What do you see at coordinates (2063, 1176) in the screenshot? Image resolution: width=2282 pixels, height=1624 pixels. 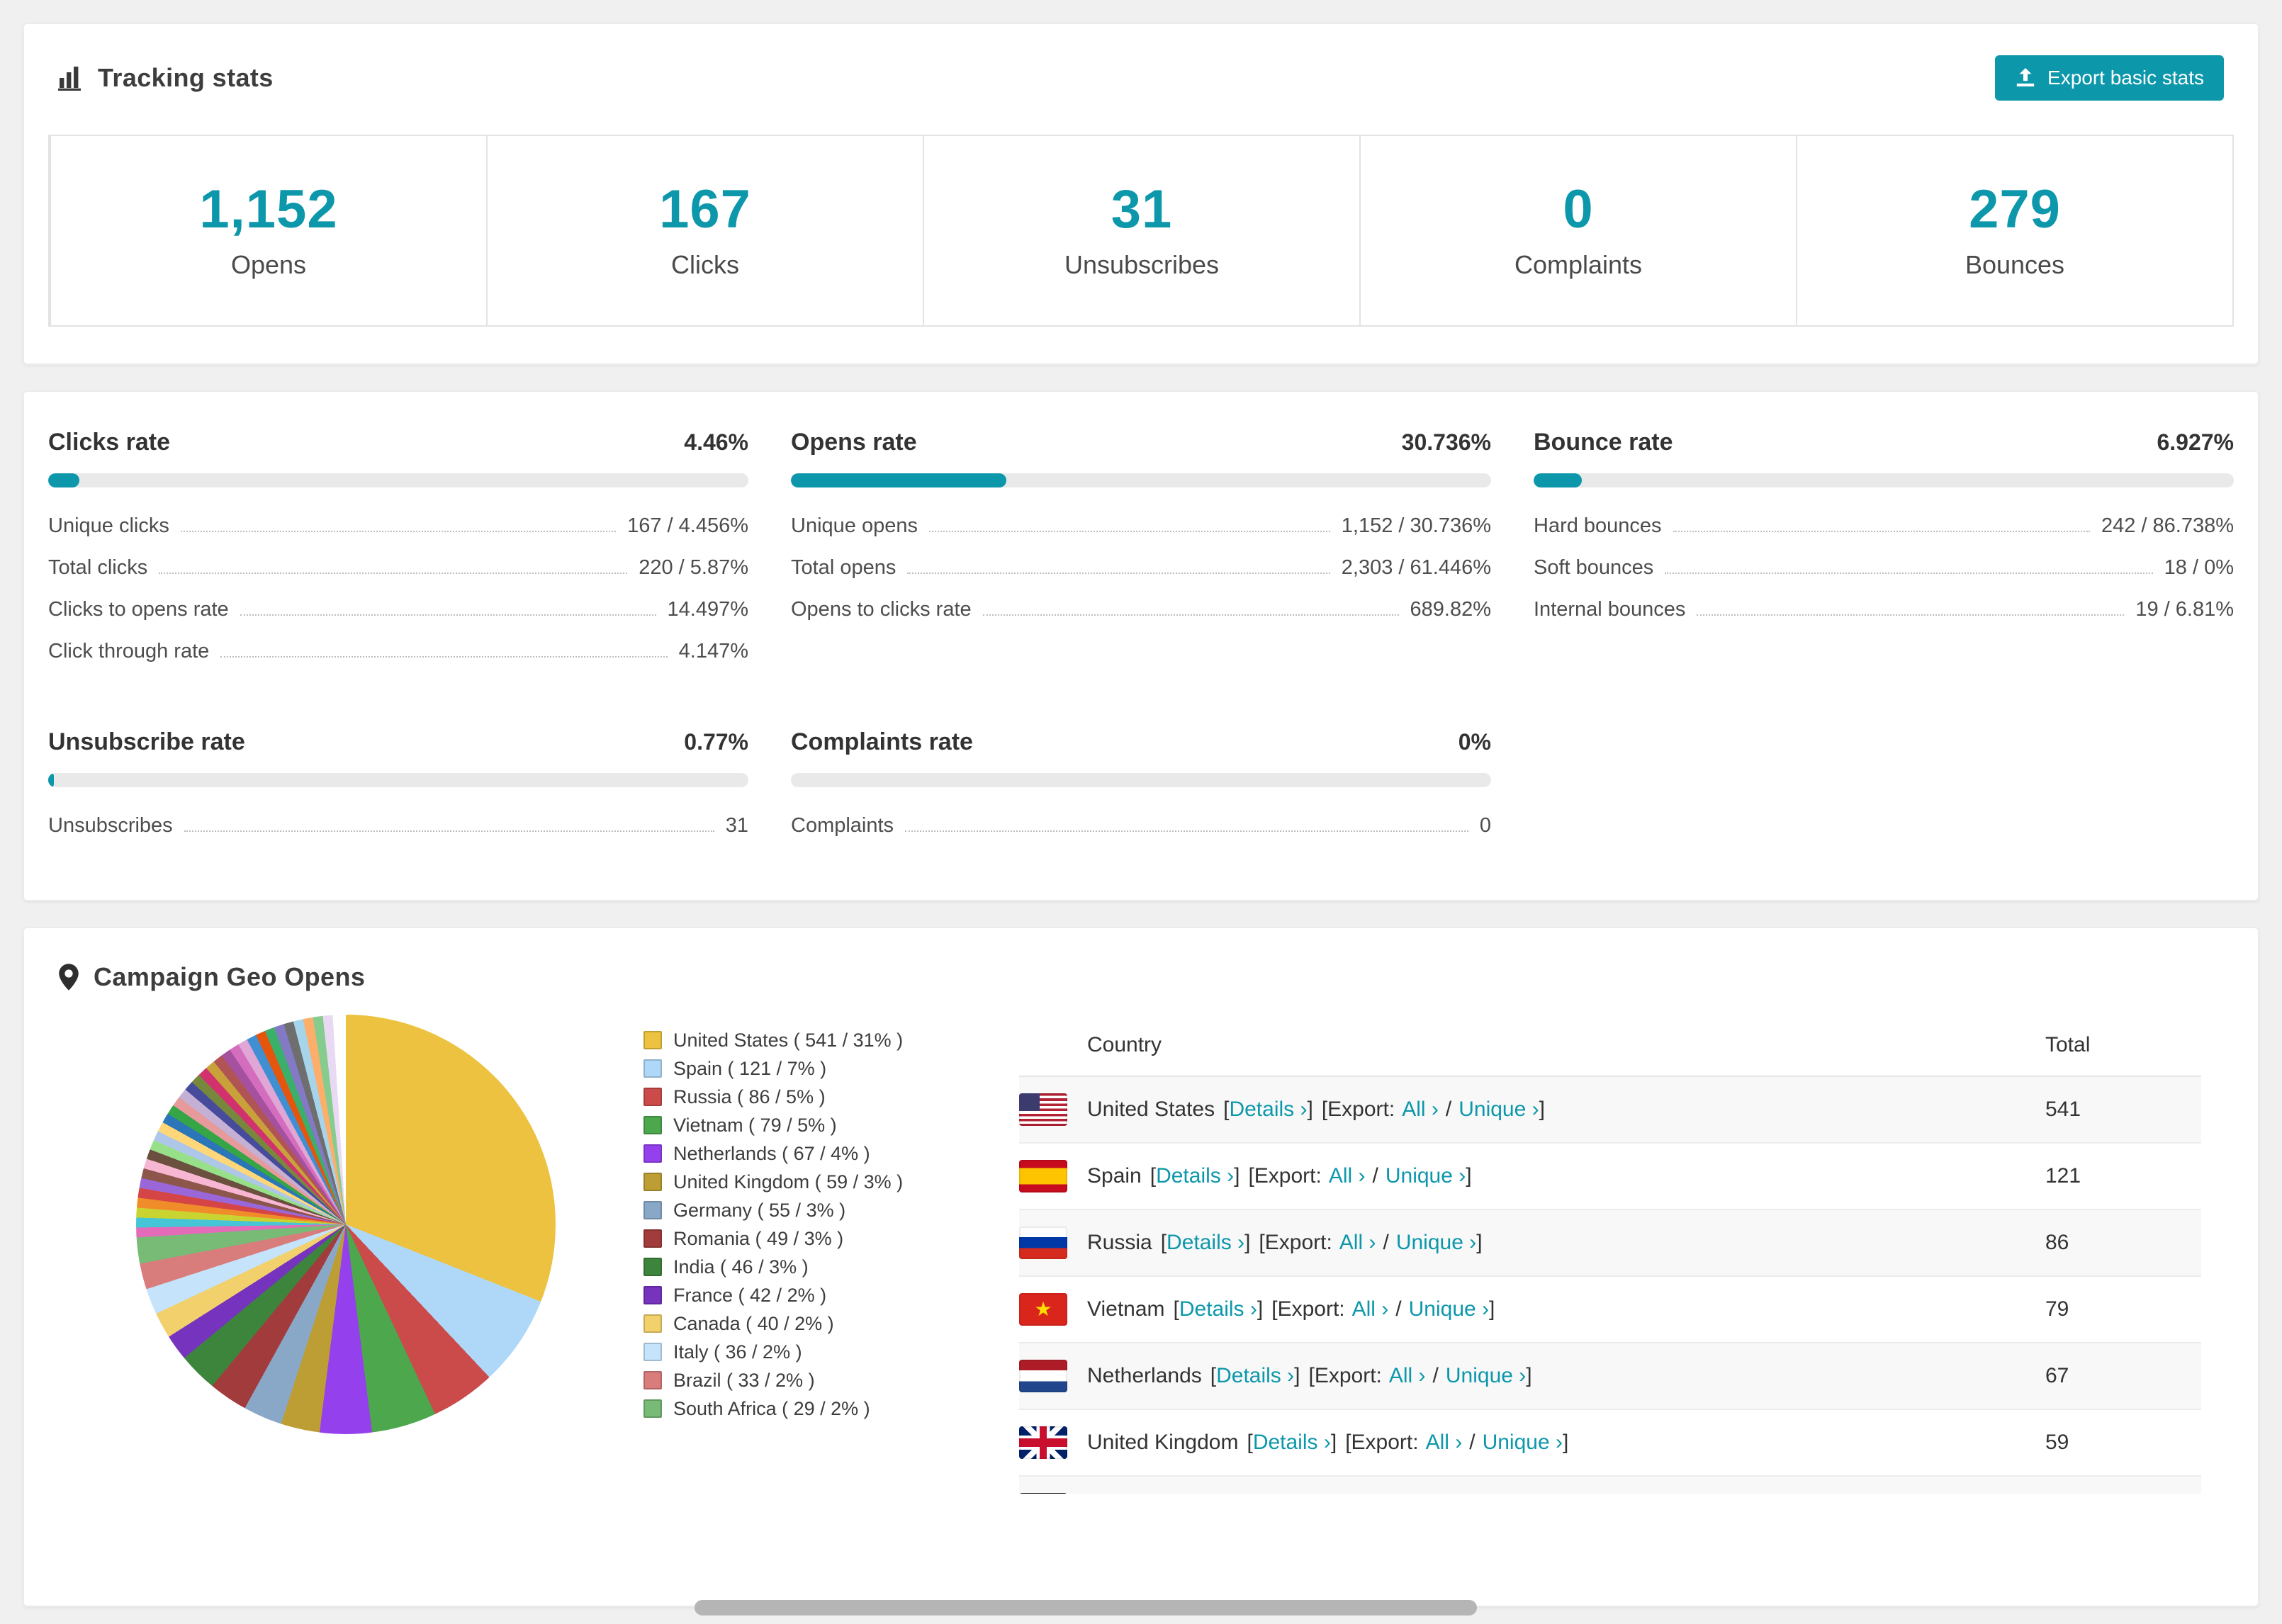 I see `country-total: 121` at bounding box center [2063, 1176].